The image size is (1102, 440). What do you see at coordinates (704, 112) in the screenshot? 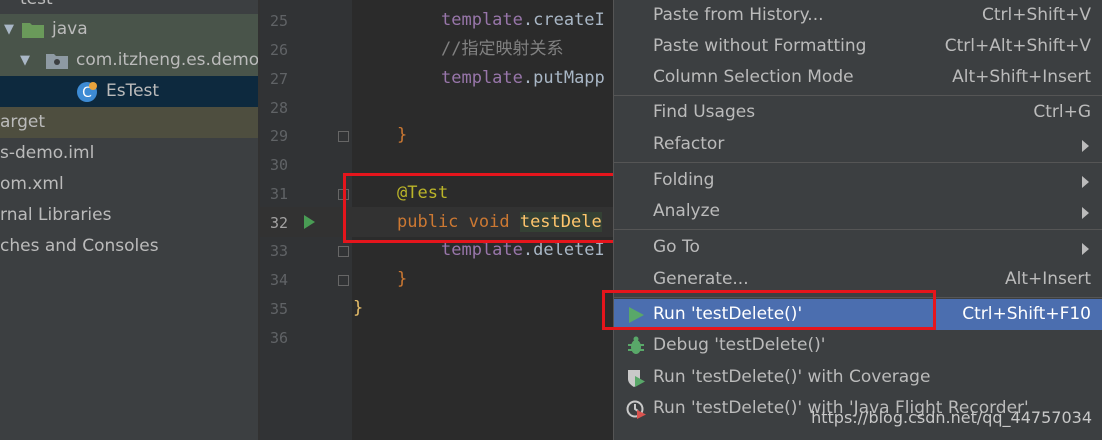
I see `menu-item-label: Find Usages` at bounding box center [704, 112].